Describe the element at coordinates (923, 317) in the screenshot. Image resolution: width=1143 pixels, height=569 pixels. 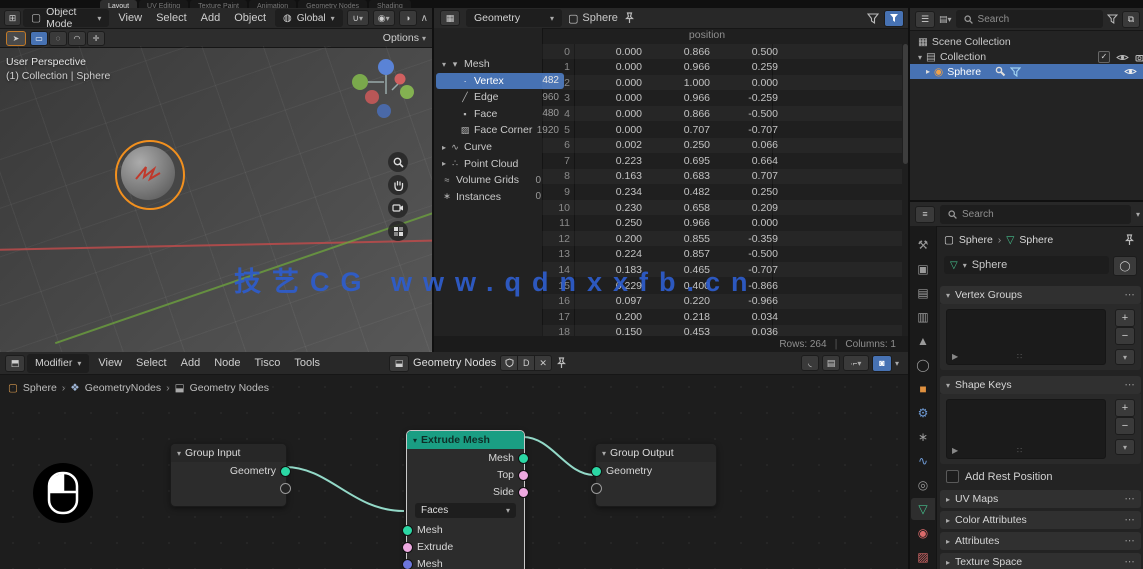
I see `view-layer-tab: ▥` at that location.